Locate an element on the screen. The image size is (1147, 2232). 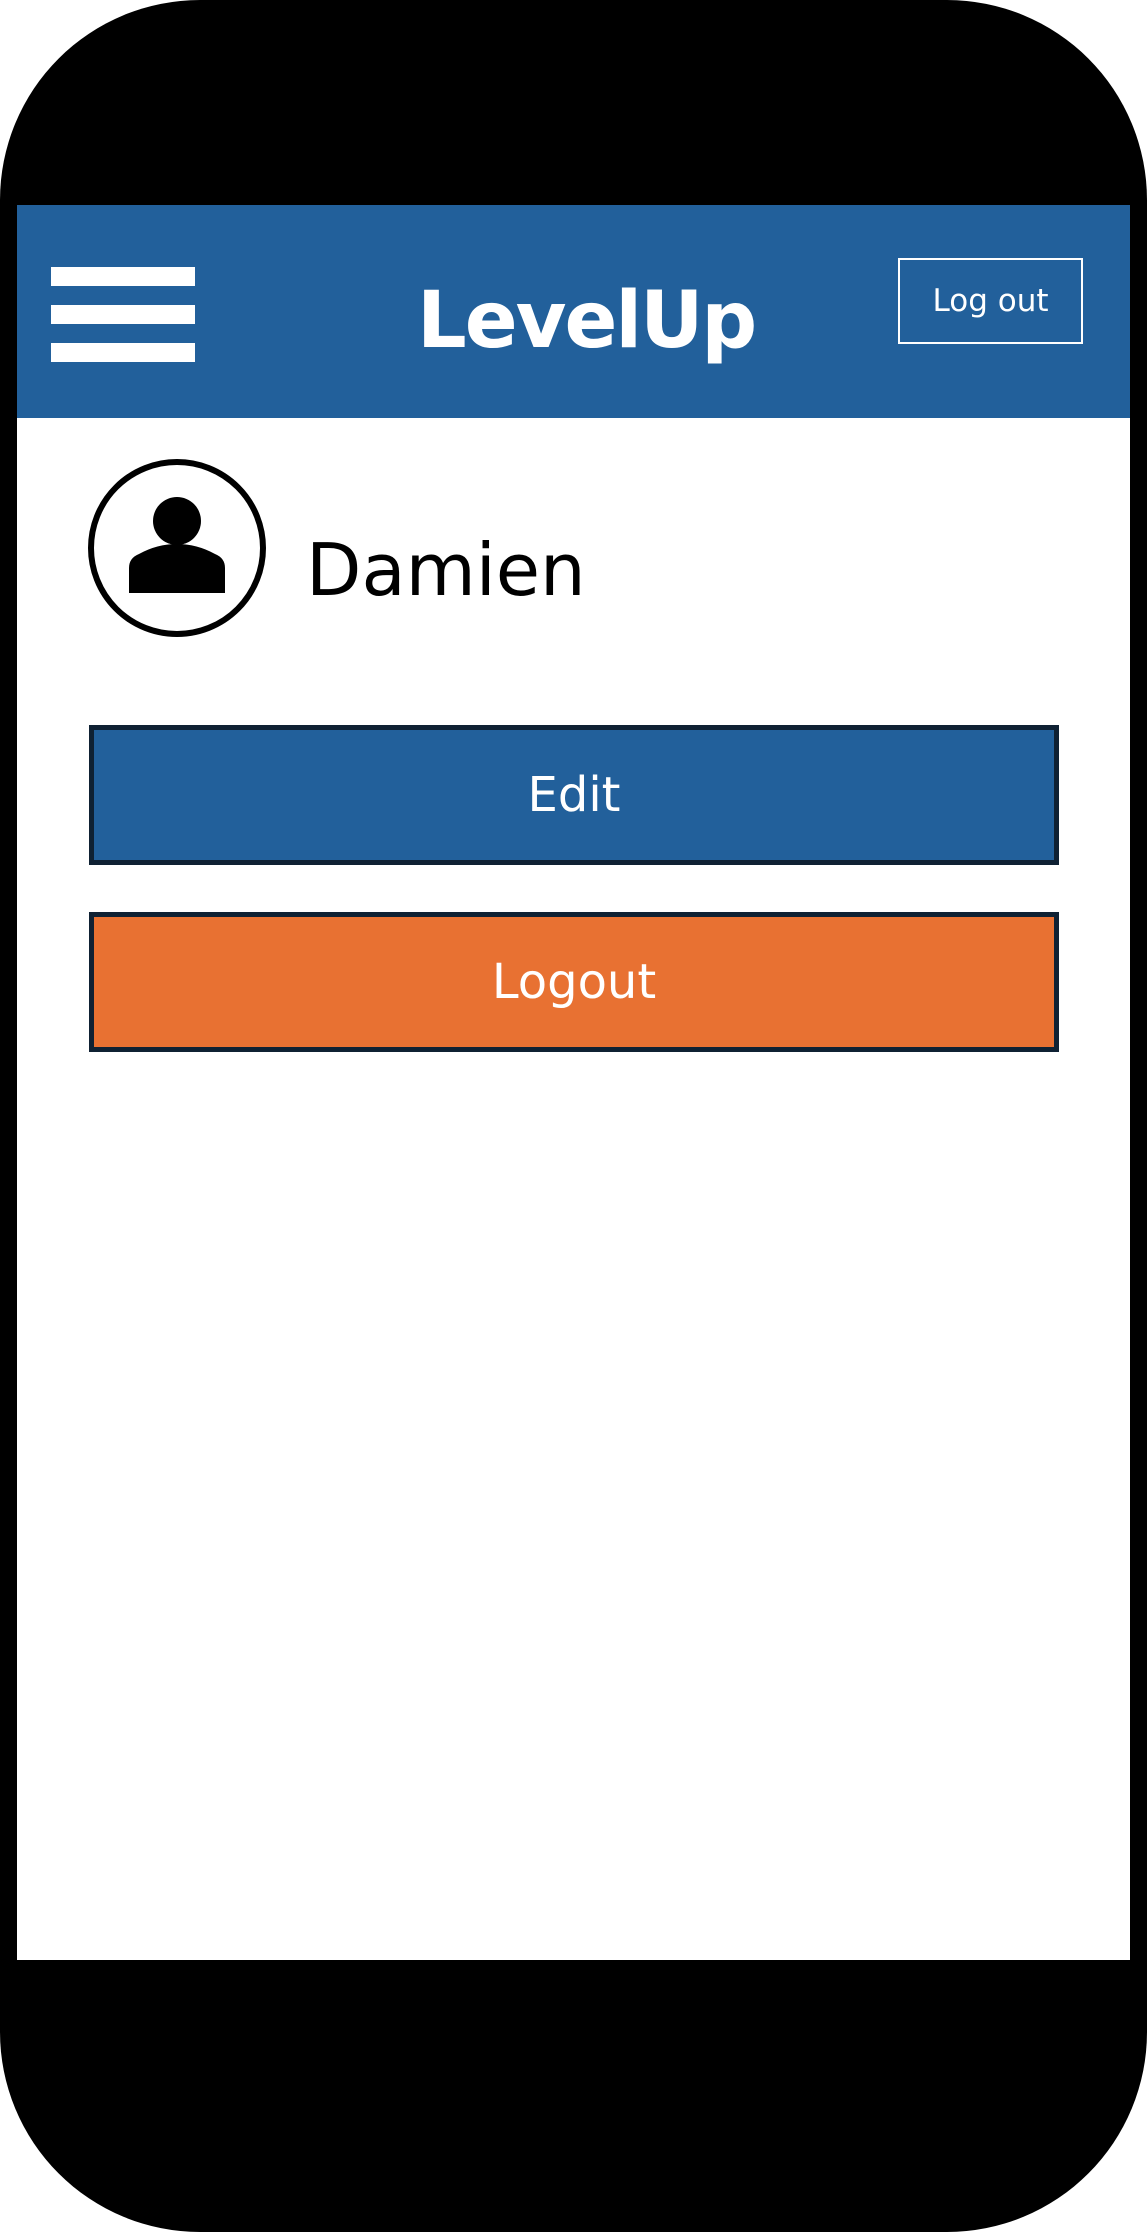
hamburger-menu-icon is located at coordinates (123, 314).